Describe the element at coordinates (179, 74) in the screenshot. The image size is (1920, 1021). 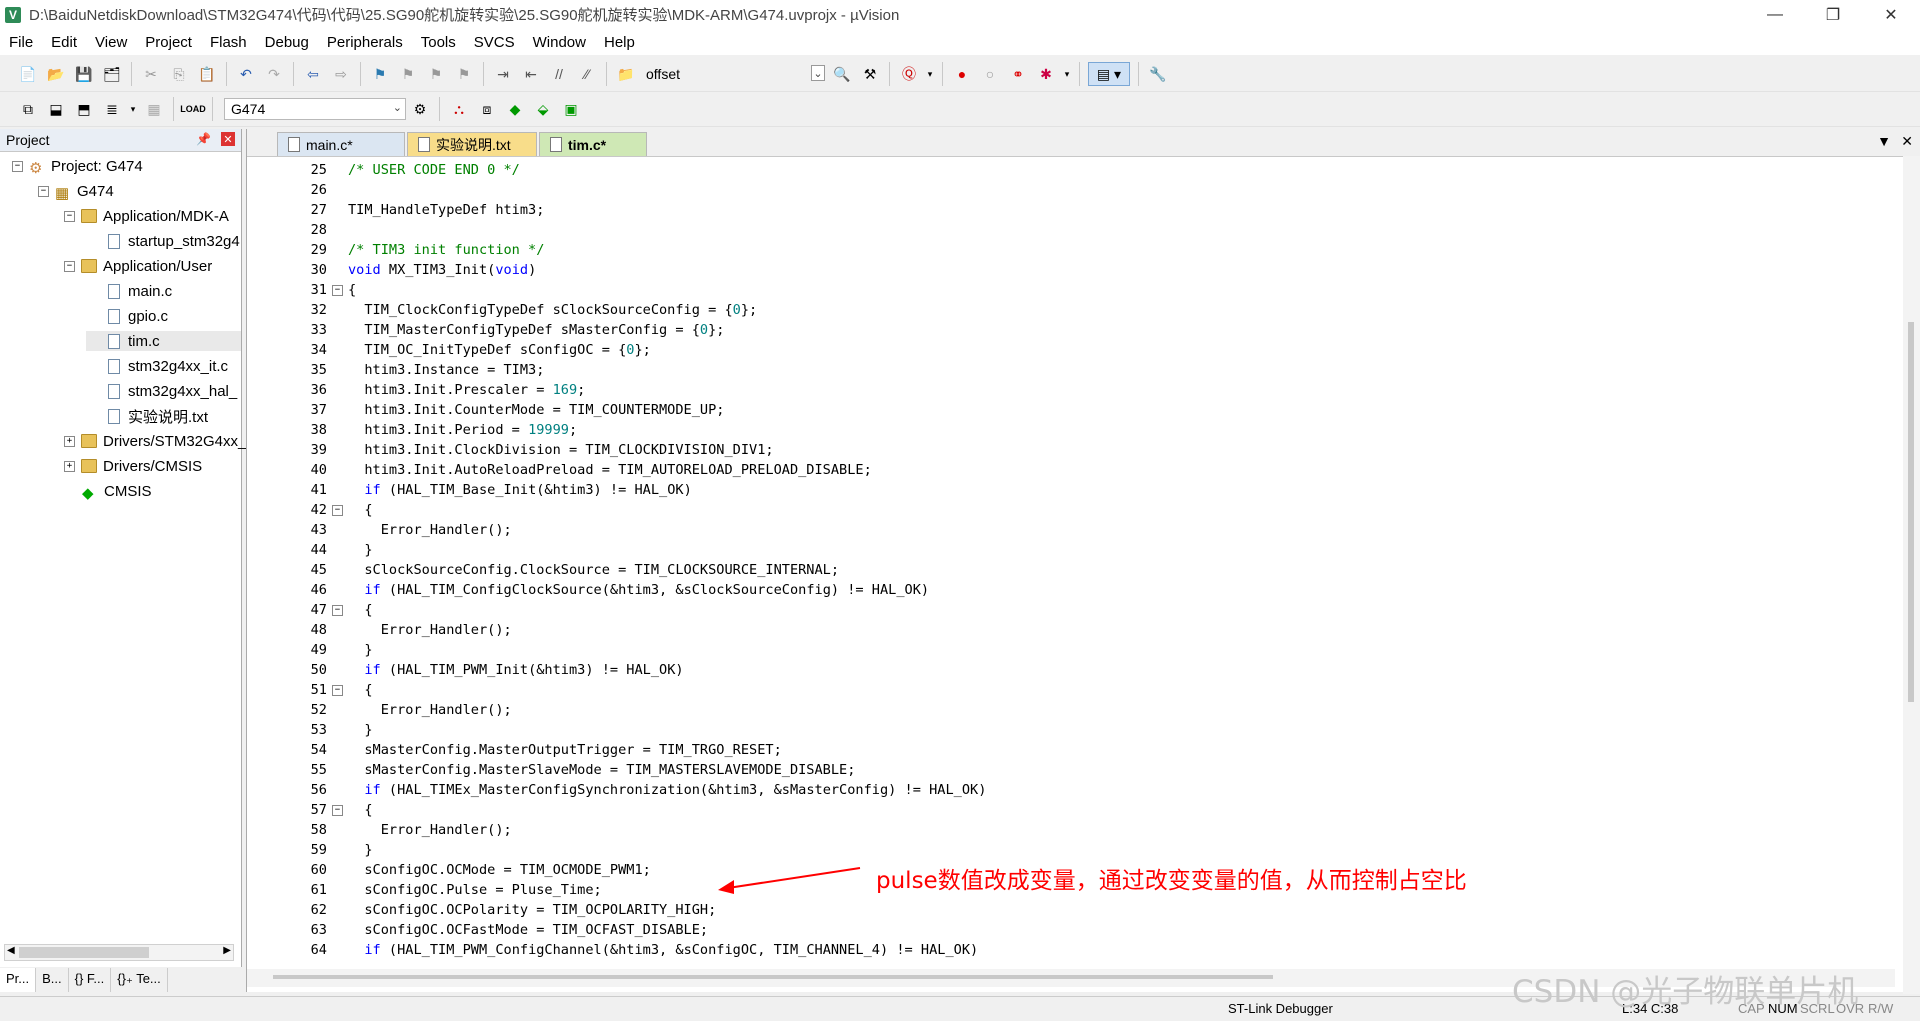
I see `copy-icon: ⎘` at that location.